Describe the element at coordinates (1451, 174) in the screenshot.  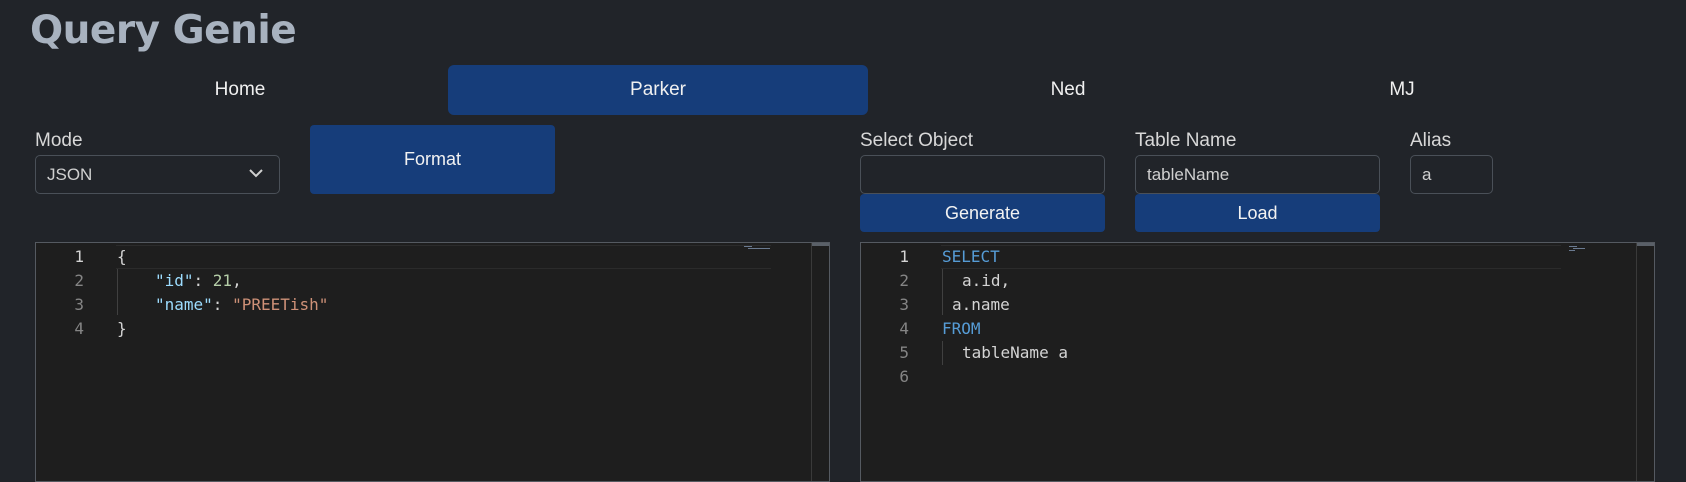
I see `alias-input: a` at that location.